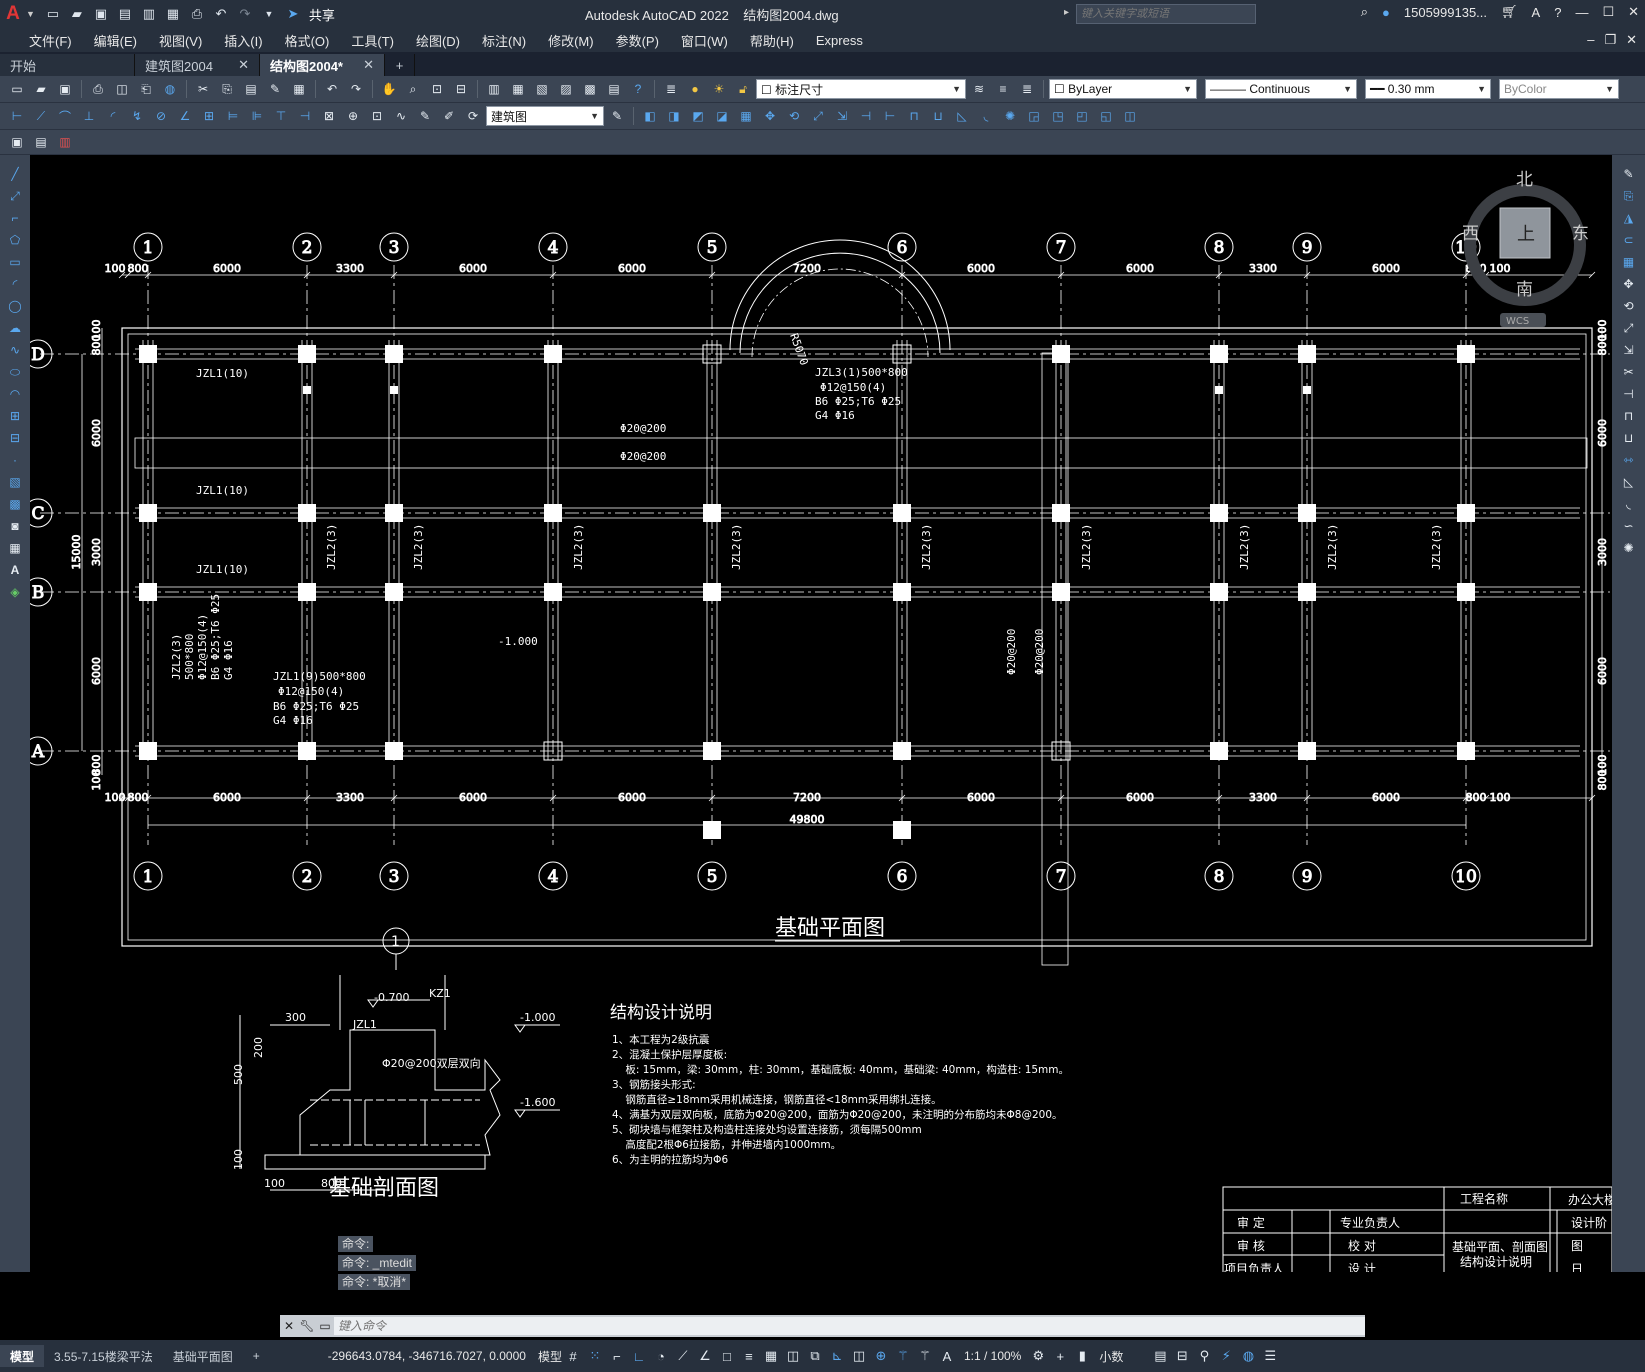 The width and height of the screenshot is (1645, 1372). Describe the element at coordinates (595, 1356) in the screenshot. I see `snap-icon: ⁙` at that location.